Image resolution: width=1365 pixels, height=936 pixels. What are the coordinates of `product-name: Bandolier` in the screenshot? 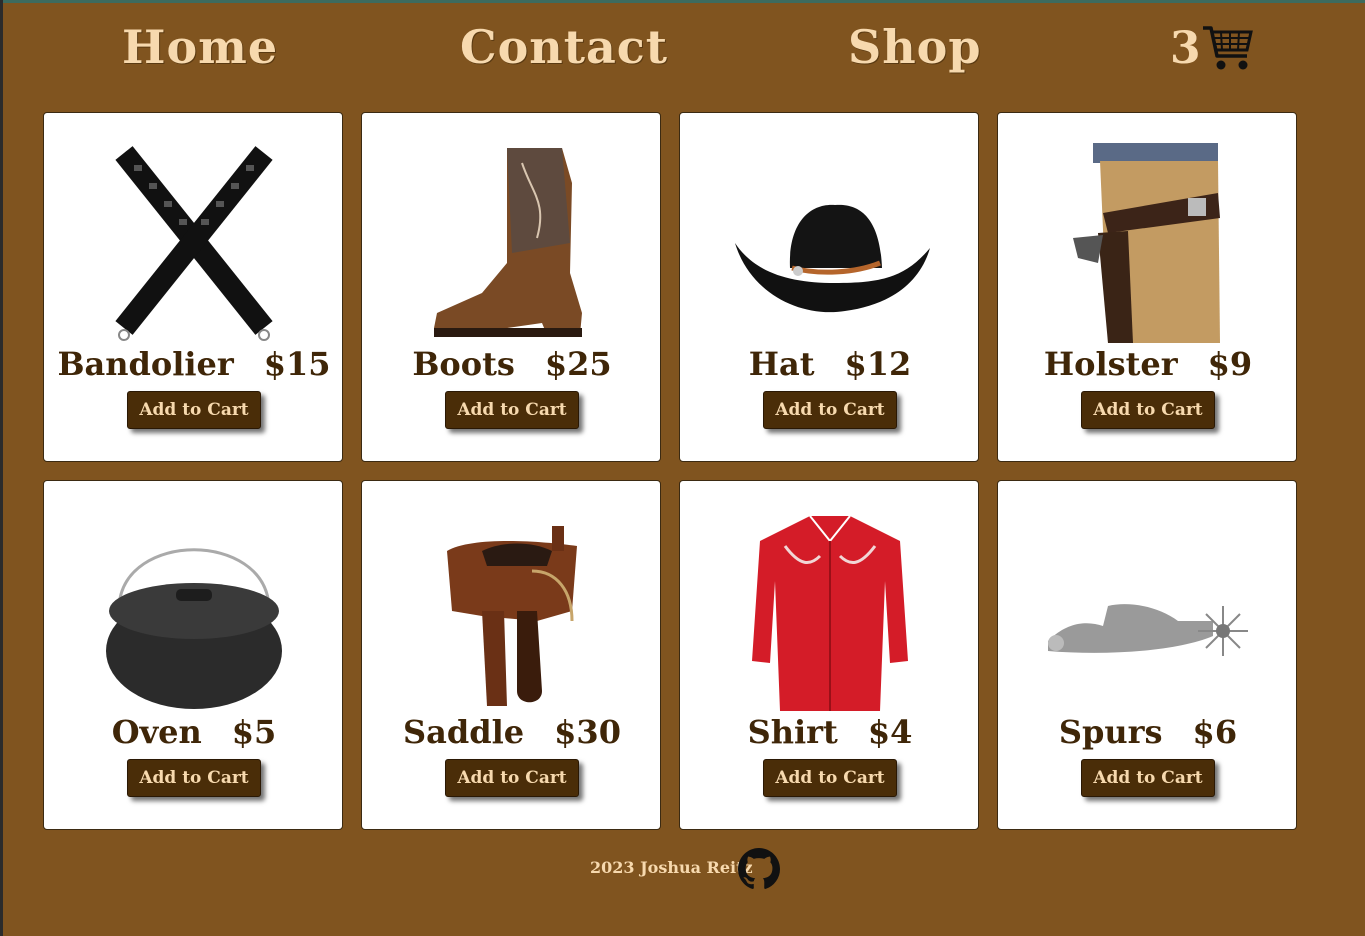 It's located at (145, 364).